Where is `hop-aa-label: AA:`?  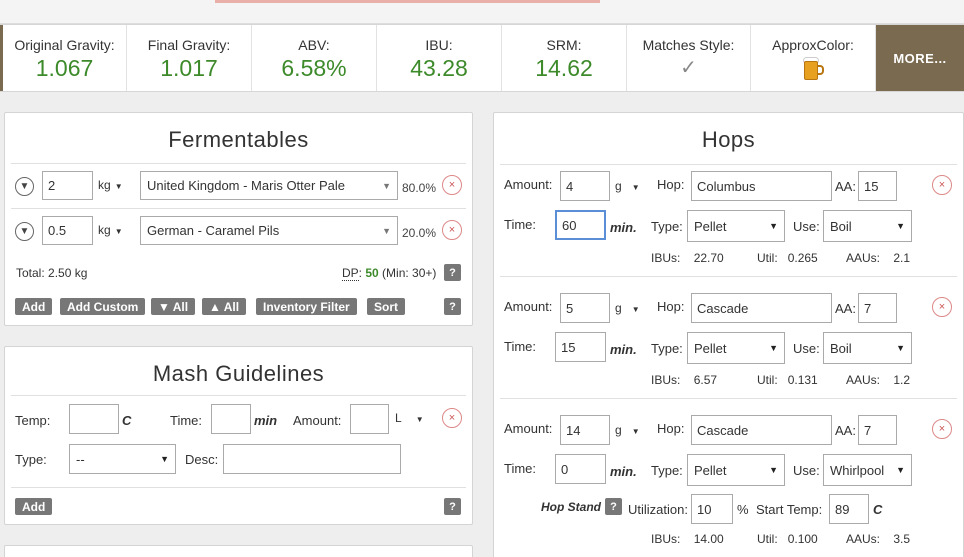 hop-aa-label: AA: is located at coordinates (845, 308).